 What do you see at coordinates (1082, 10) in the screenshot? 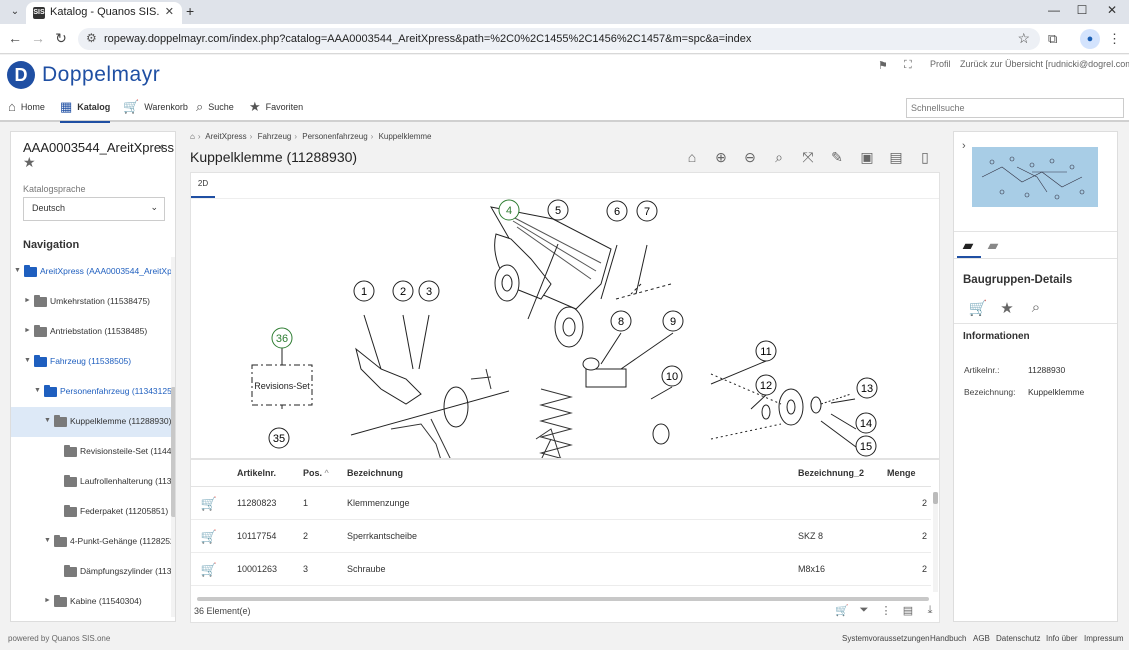
I see `maximize-icon: ☐` at bounding box center [1082, 10].